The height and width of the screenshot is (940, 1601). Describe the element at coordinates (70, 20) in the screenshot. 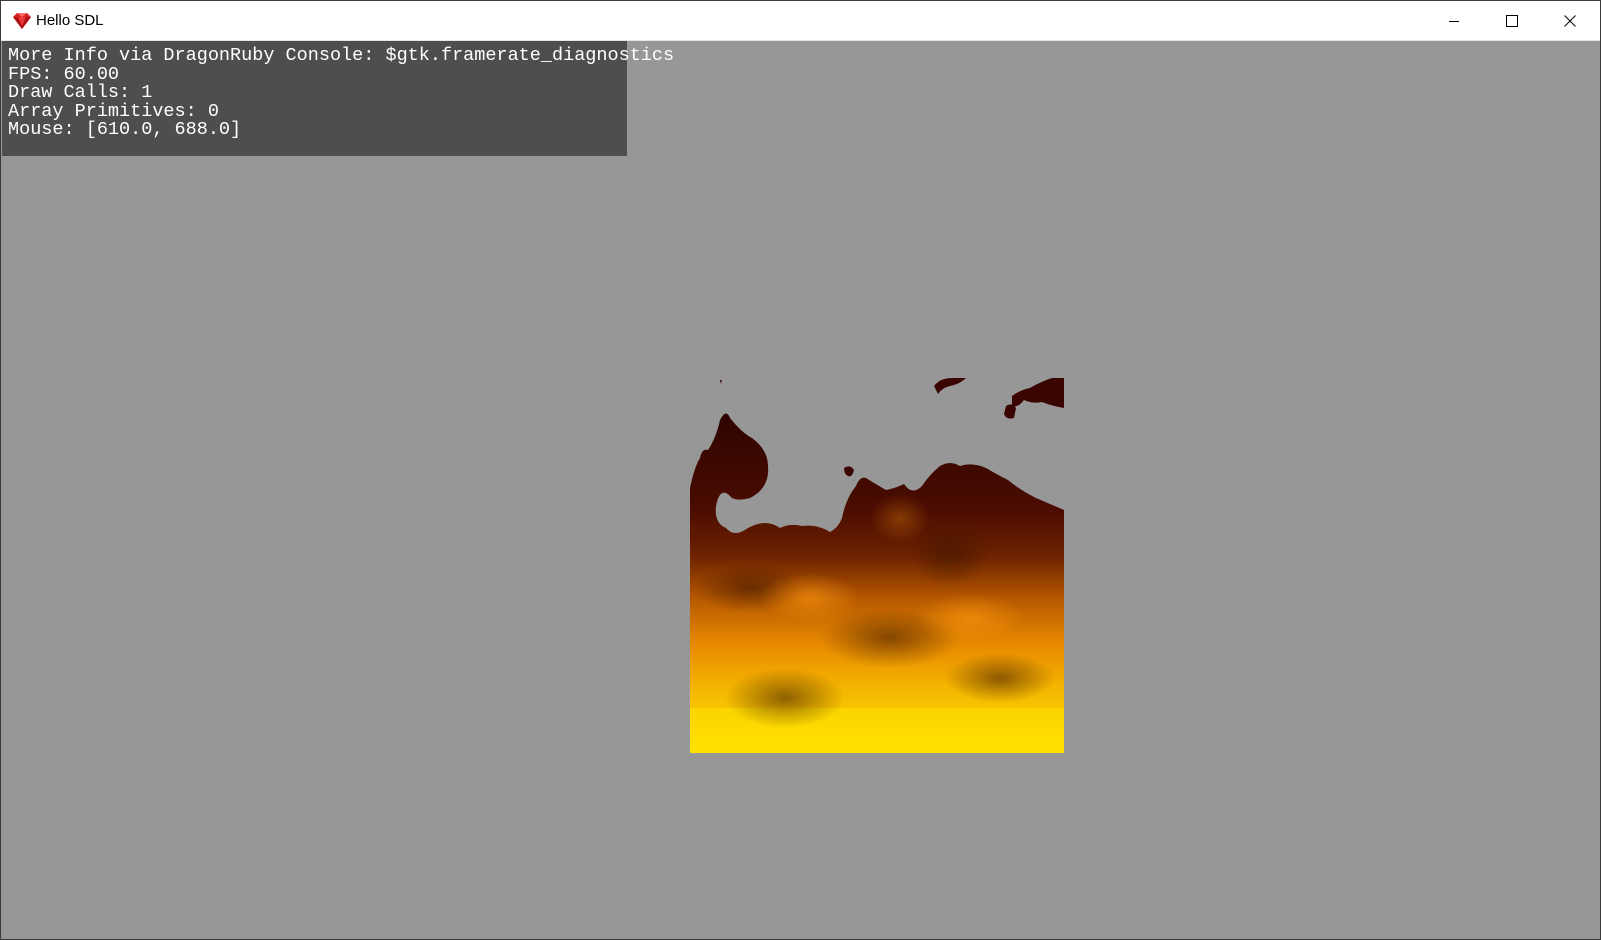

I see `window-title: Hello SDL` at that location.